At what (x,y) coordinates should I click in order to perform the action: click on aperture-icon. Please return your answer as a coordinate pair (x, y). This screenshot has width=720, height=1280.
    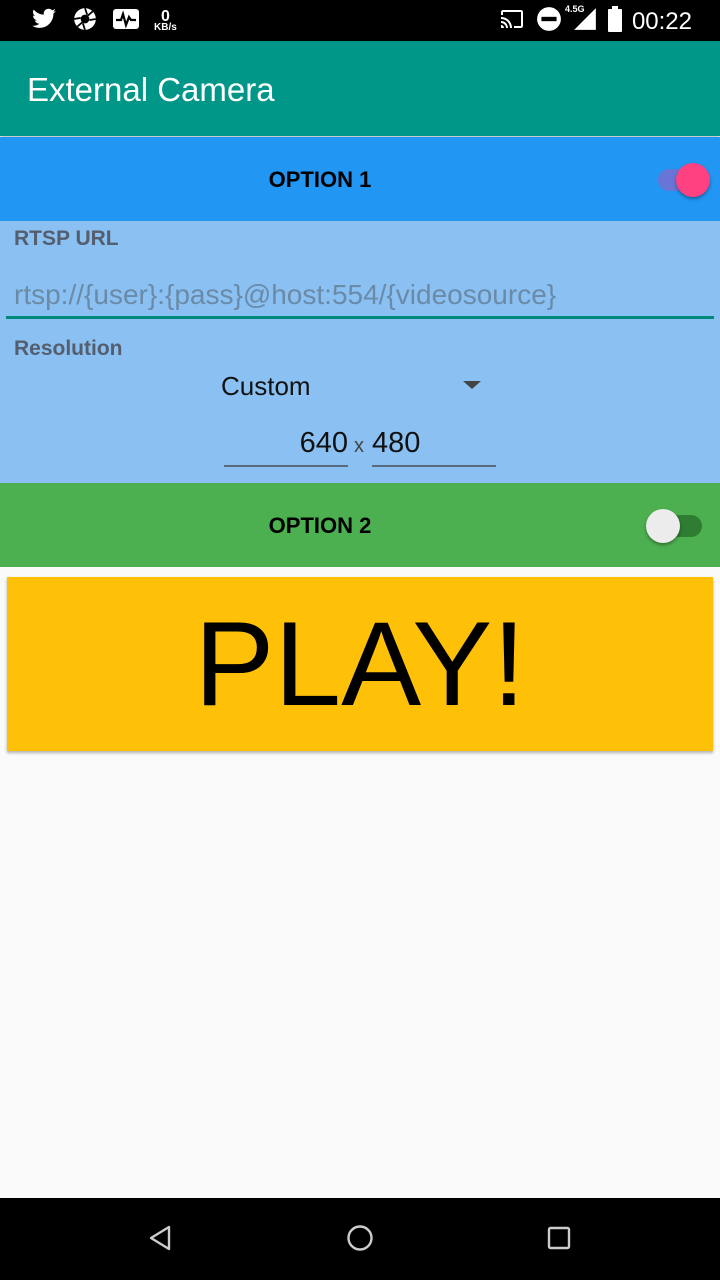
    Looking at the image, I should click on (85, 21).